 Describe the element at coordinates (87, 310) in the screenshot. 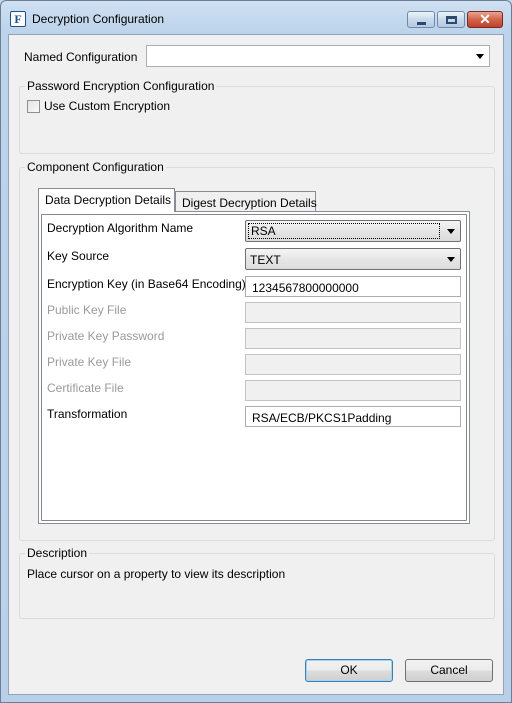

I see `public-key-file-label: Public Key File` at that location.